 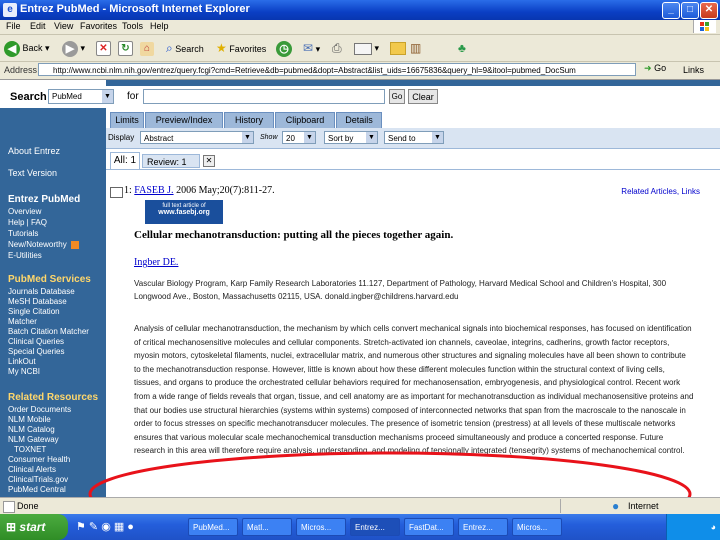 I want to click on clear-button: Clear, so click(x=423, y=96).